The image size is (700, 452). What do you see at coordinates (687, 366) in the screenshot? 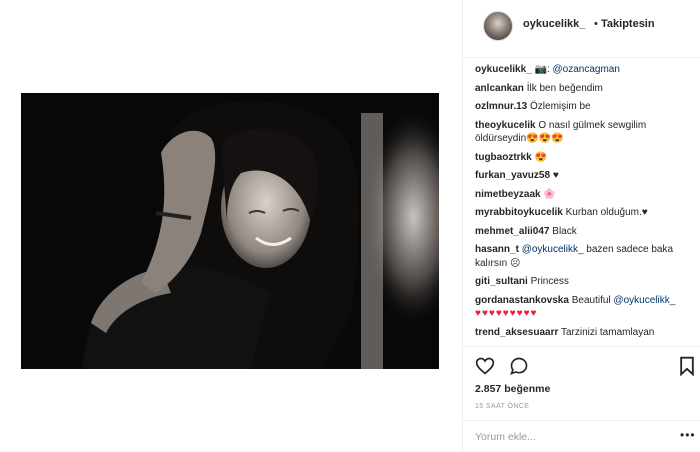
I see `bookmark-icon` at bounding box center [687, 366].